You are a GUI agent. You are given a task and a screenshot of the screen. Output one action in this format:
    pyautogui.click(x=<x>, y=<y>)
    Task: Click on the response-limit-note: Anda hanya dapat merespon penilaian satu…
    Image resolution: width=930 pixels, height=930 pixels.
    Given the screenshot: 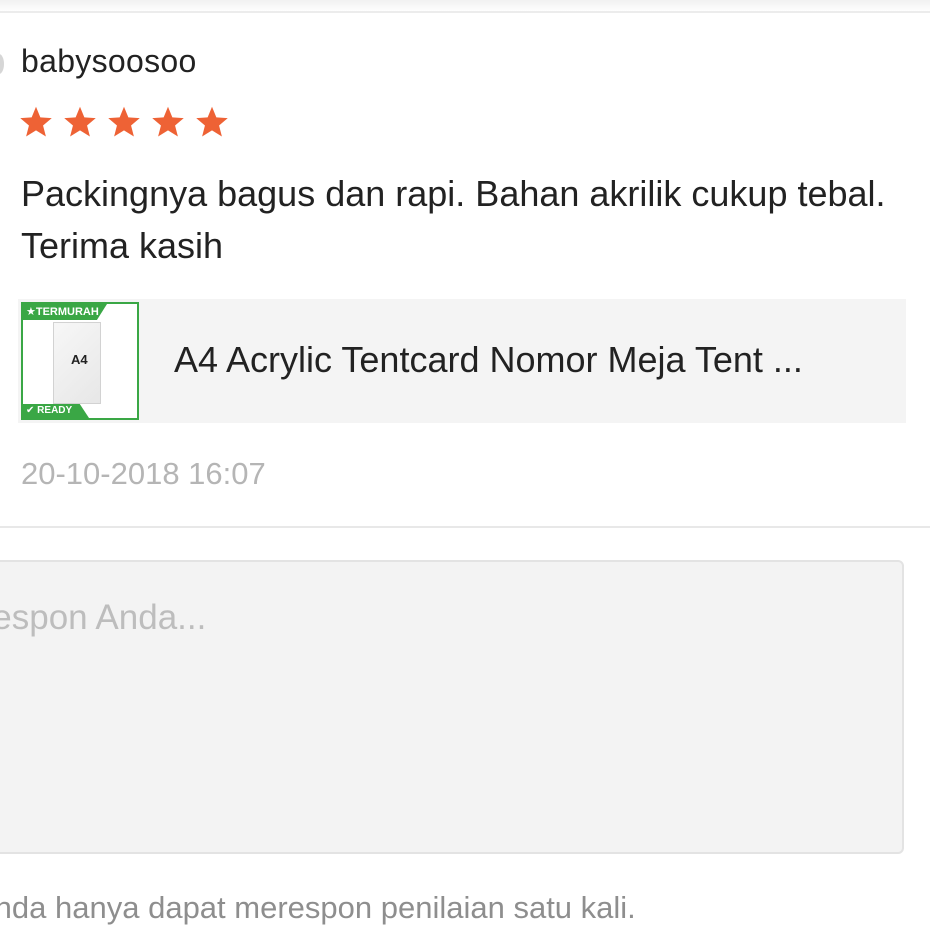 What is the action you would take?
    pyautogui.click(x=318, y=907)
    